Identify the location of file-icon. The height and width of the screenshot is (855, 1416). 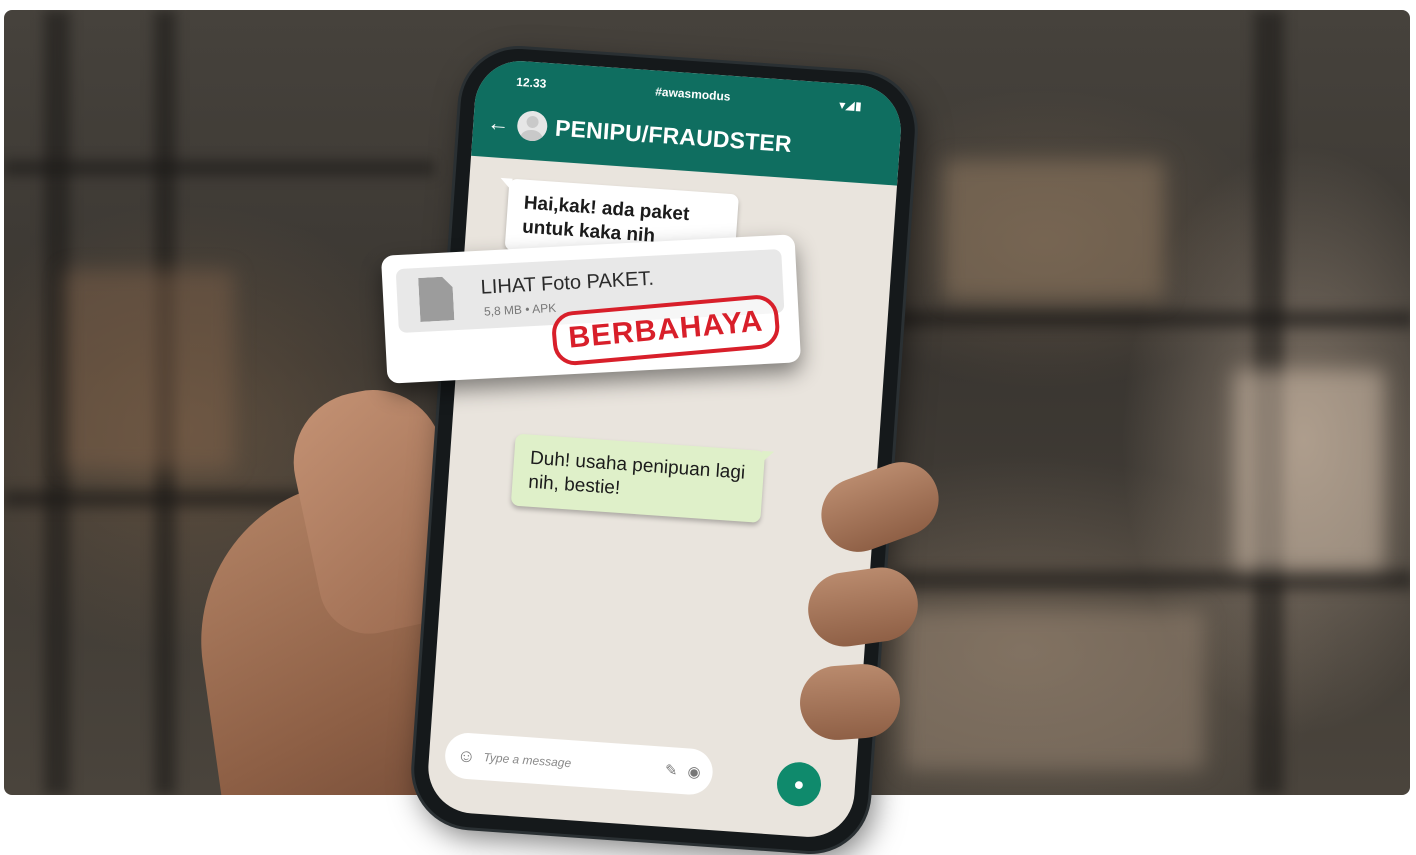
(436, 299).